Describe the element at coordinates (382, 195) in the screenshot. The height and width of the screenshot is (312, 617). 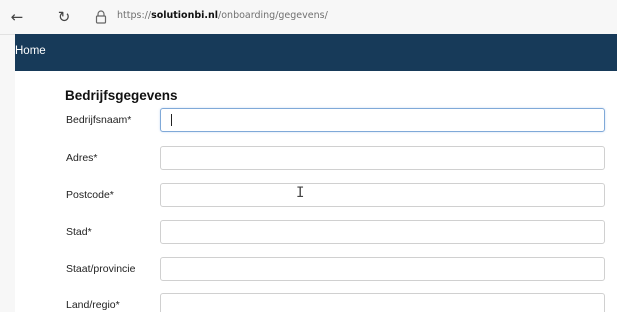
I see `postcode-input` at that location.